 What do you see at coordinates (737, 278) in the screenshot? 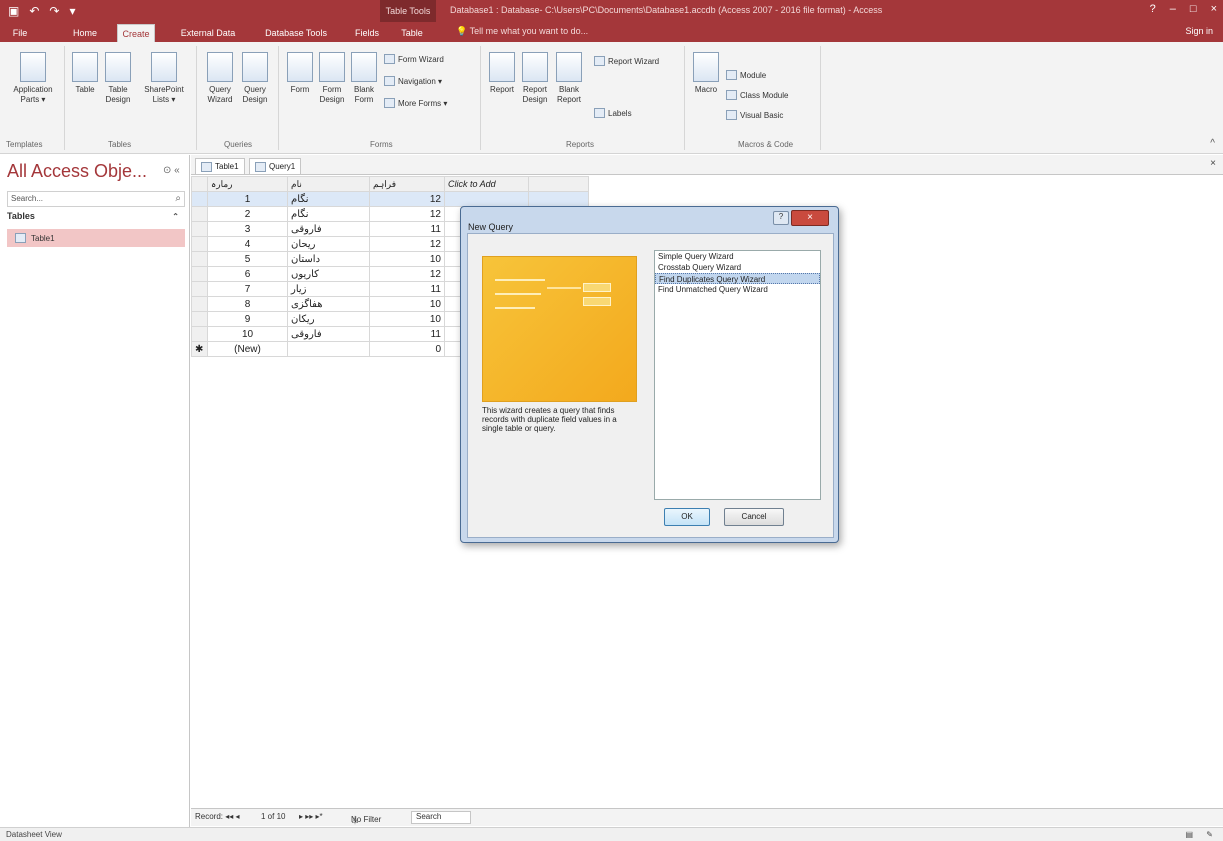
I see `list-item-find-duplicates-query-wizard: Find Duplicates Query Wizard` at bounding box center [737, 278].